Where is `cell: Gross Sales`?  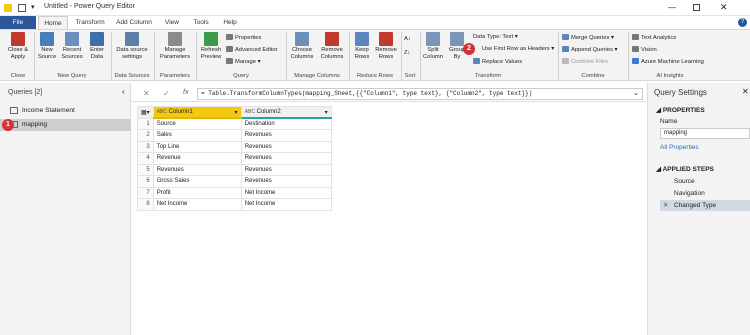
cell: Gross Sales is located at coordinates (197, 181).